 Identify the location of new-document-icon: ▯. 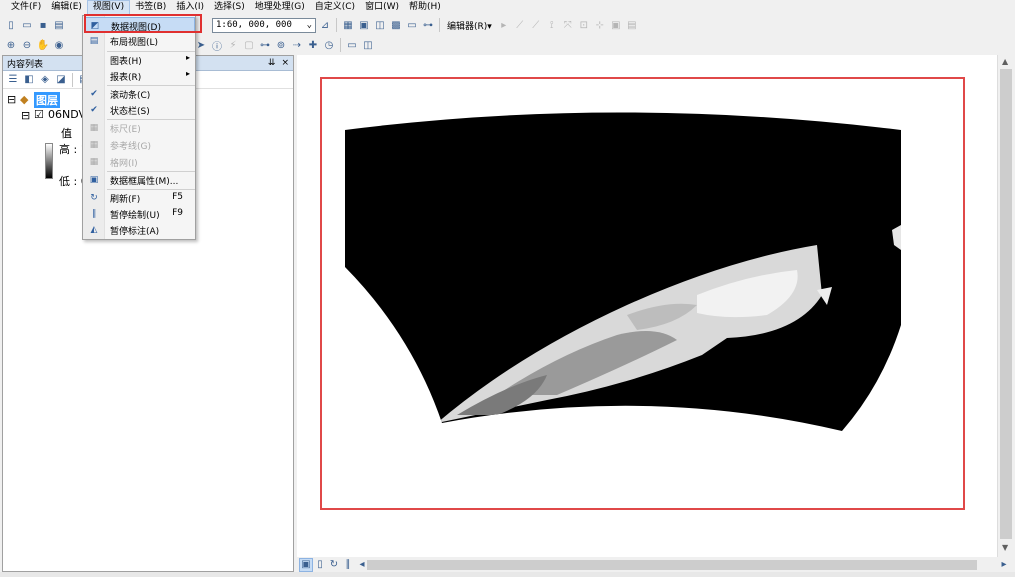
(11, 25).